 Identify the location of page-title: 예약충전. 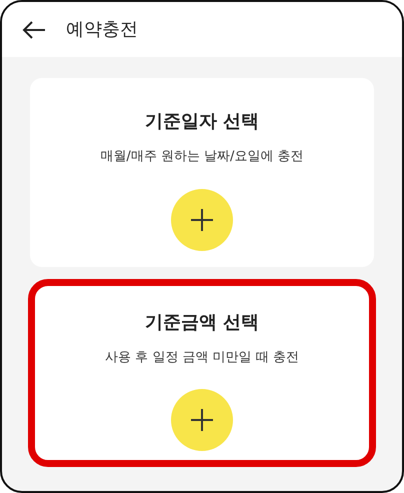
(102, 30).